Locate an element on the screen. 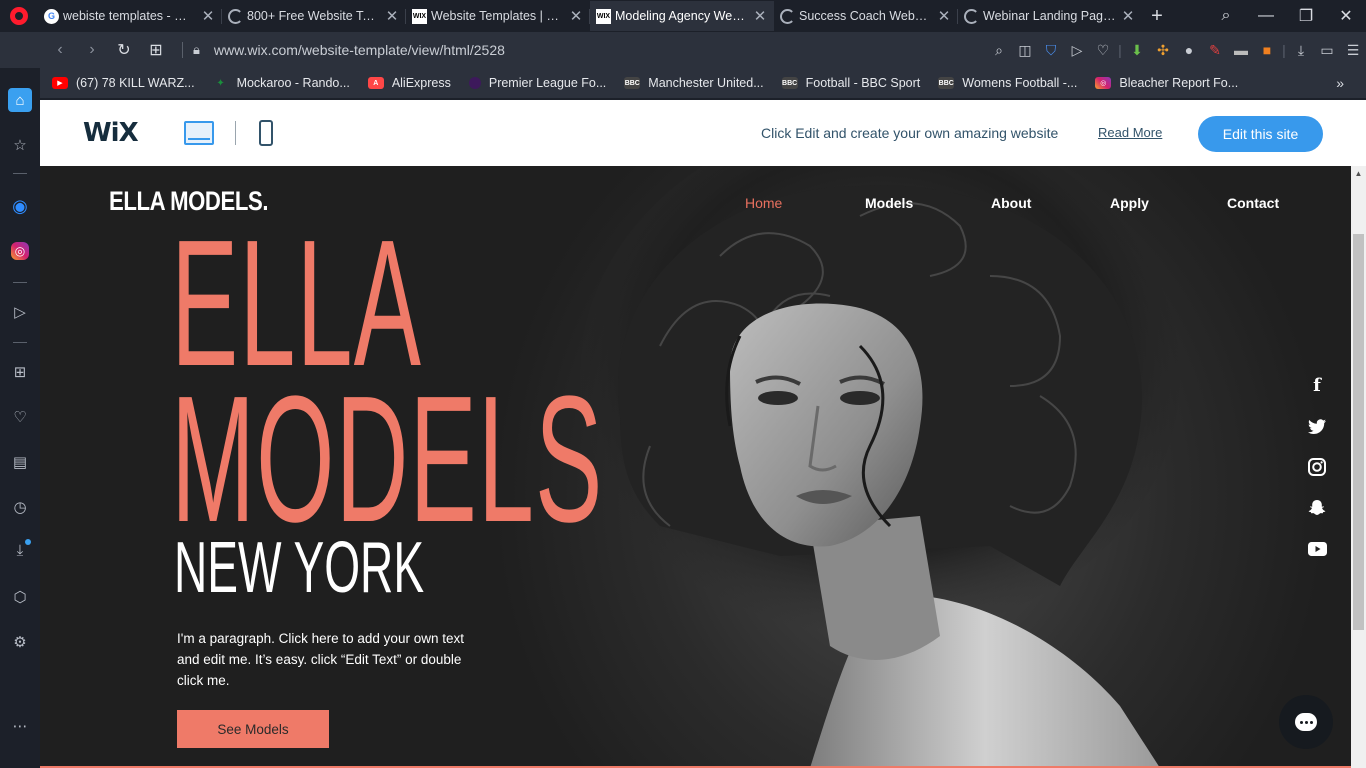 This screenshot has height=768, width=1366. bookmark: A AliExpress is located at coordinates (409, 83).